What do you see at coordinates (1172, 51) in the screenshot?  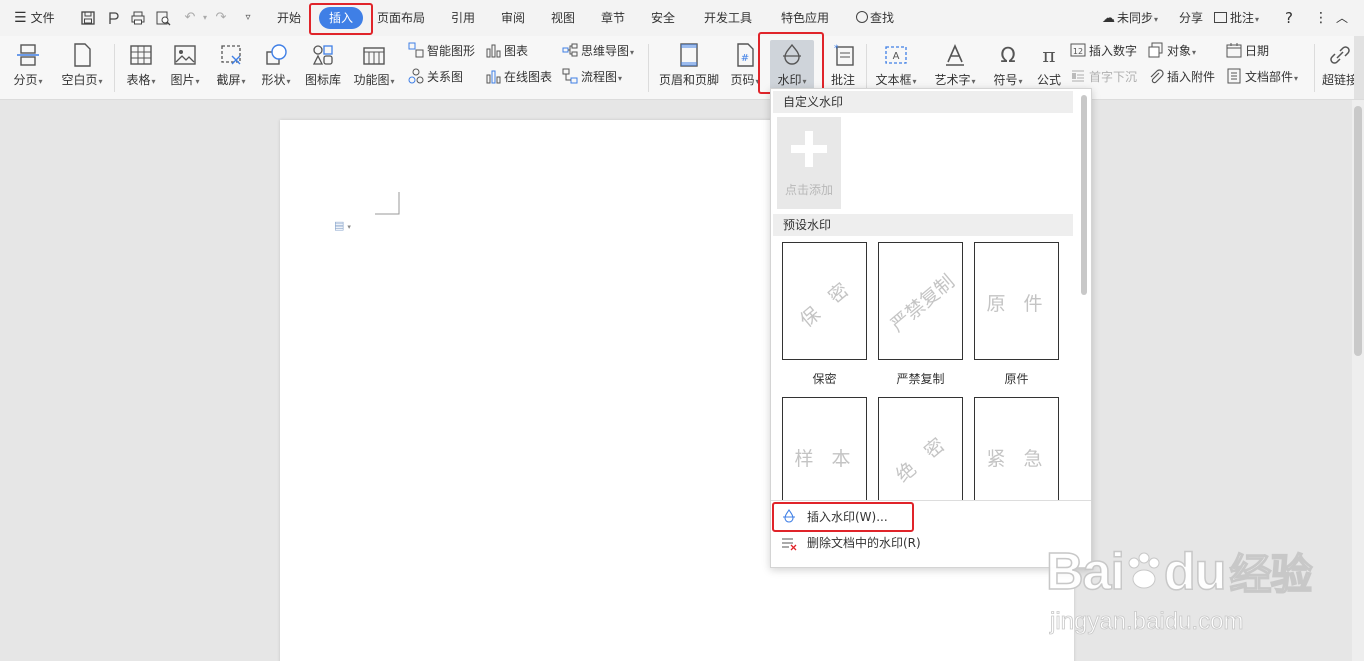 I see `object-button: 对象▾` at bounding box center [1172, 51].